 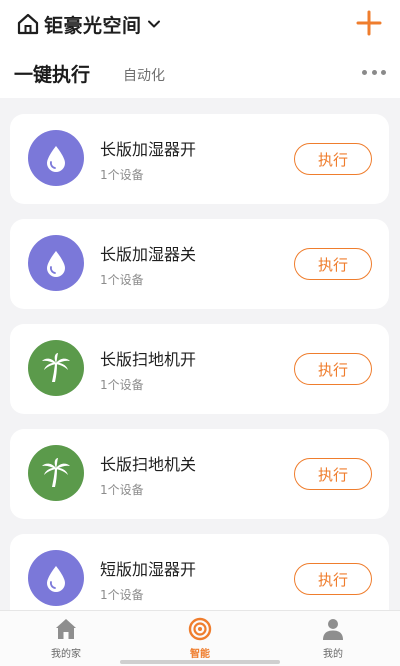 What do you see at coordinates (144, 75) in the screenshot?
I see `tab-automation: 自动化` at bounding box center [144, 75].